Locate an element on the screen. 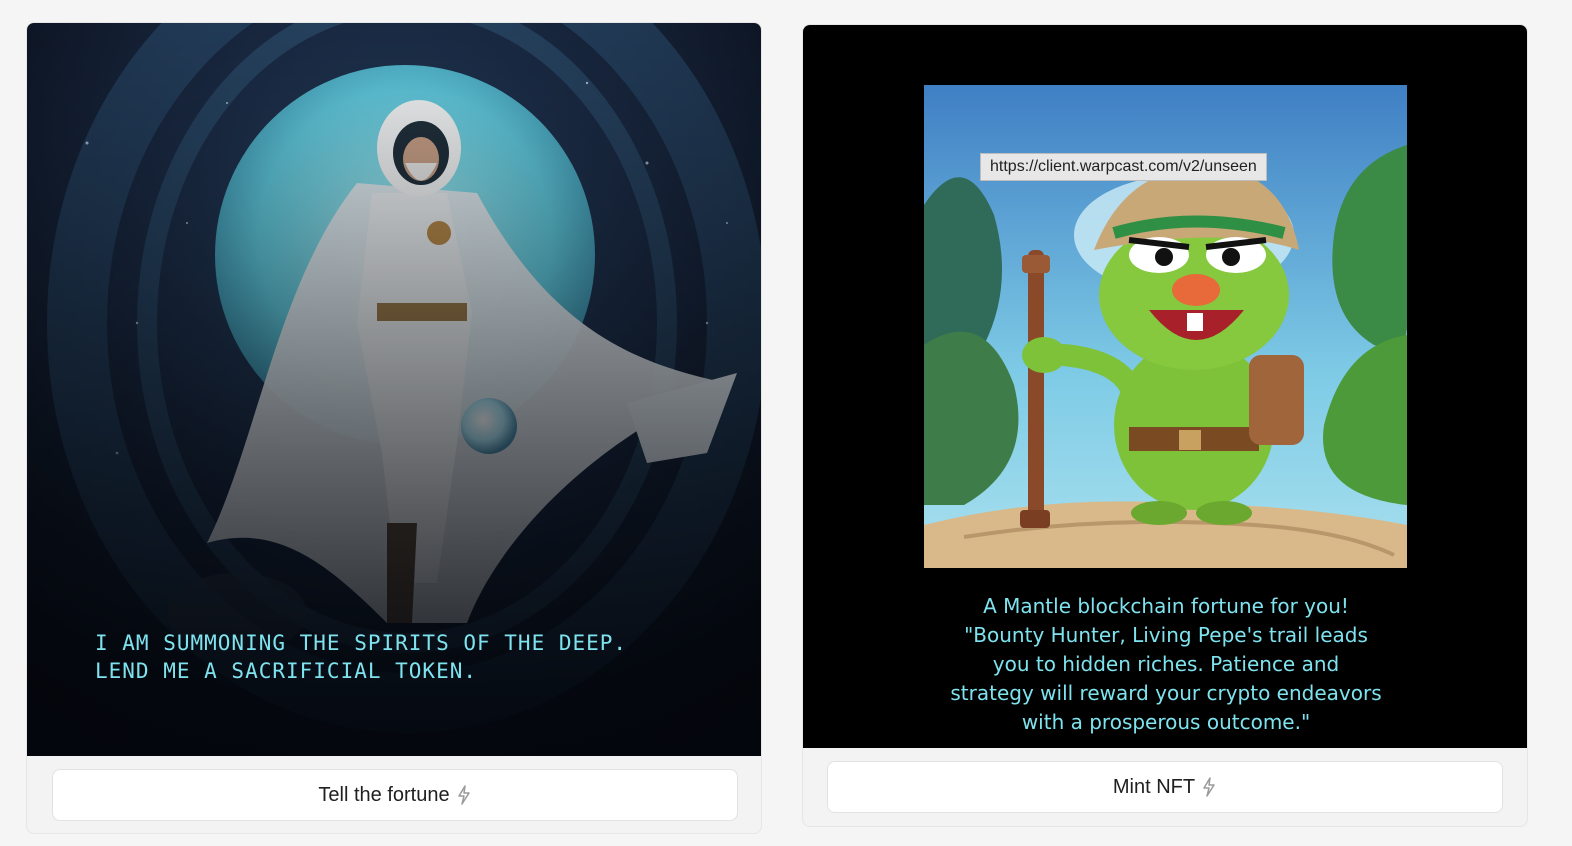 This screenshot has width=1572, height=846. mint-nft-label: Mint NFT is located at coordinates (1154, 786).